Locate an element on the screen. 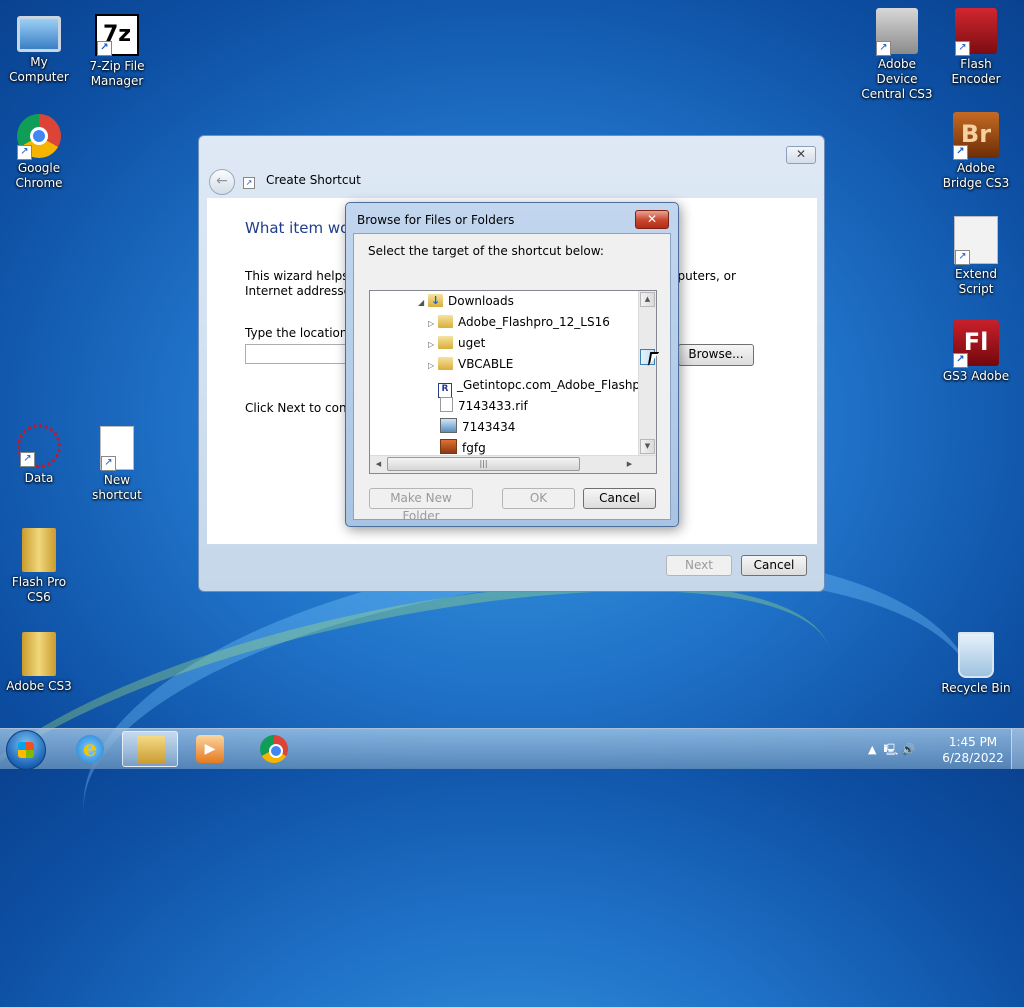  tree-item-label: Adobe_Flashpro_12_LS16 is located at coordinates (534, 322).